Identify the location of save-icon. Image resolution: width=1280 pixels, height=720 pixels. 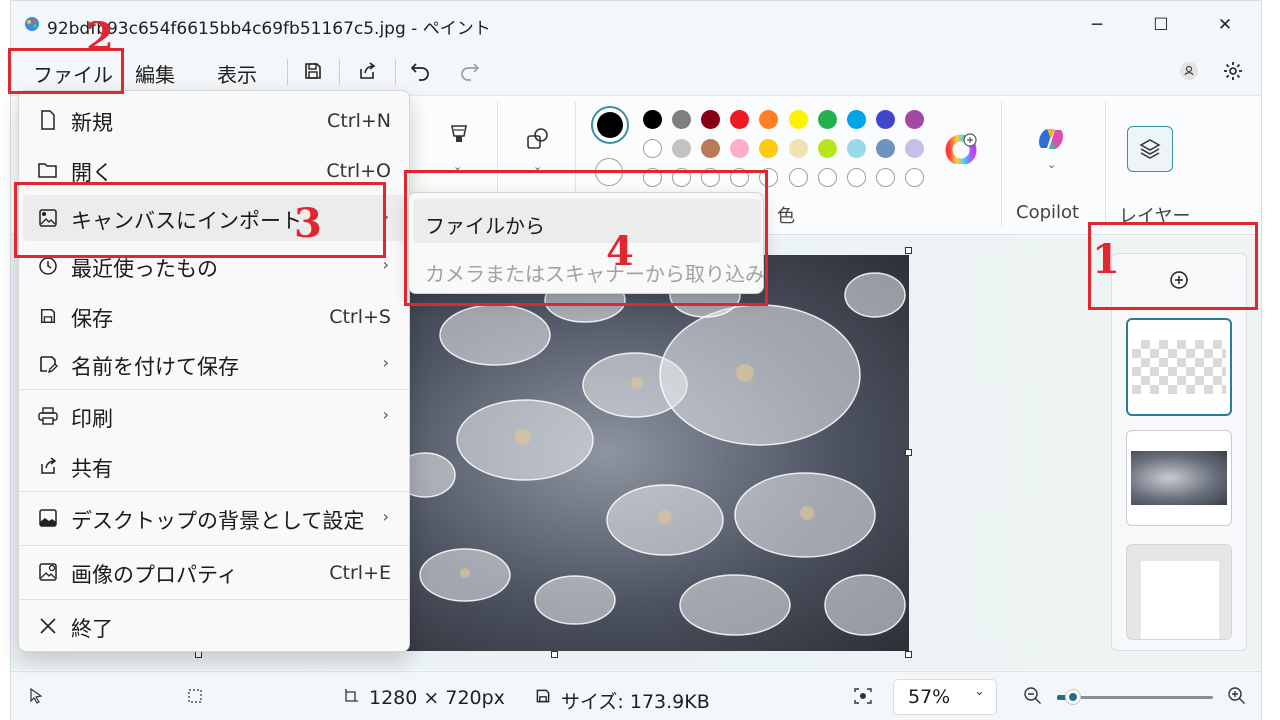
(313, 71).